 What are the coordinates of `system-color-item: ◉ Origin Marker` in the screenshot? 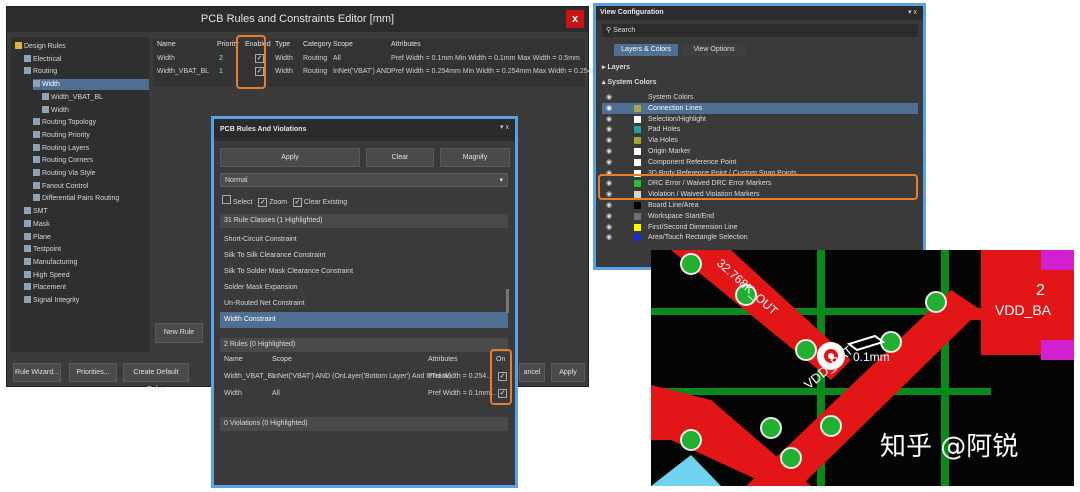 It's located at (760, 151).